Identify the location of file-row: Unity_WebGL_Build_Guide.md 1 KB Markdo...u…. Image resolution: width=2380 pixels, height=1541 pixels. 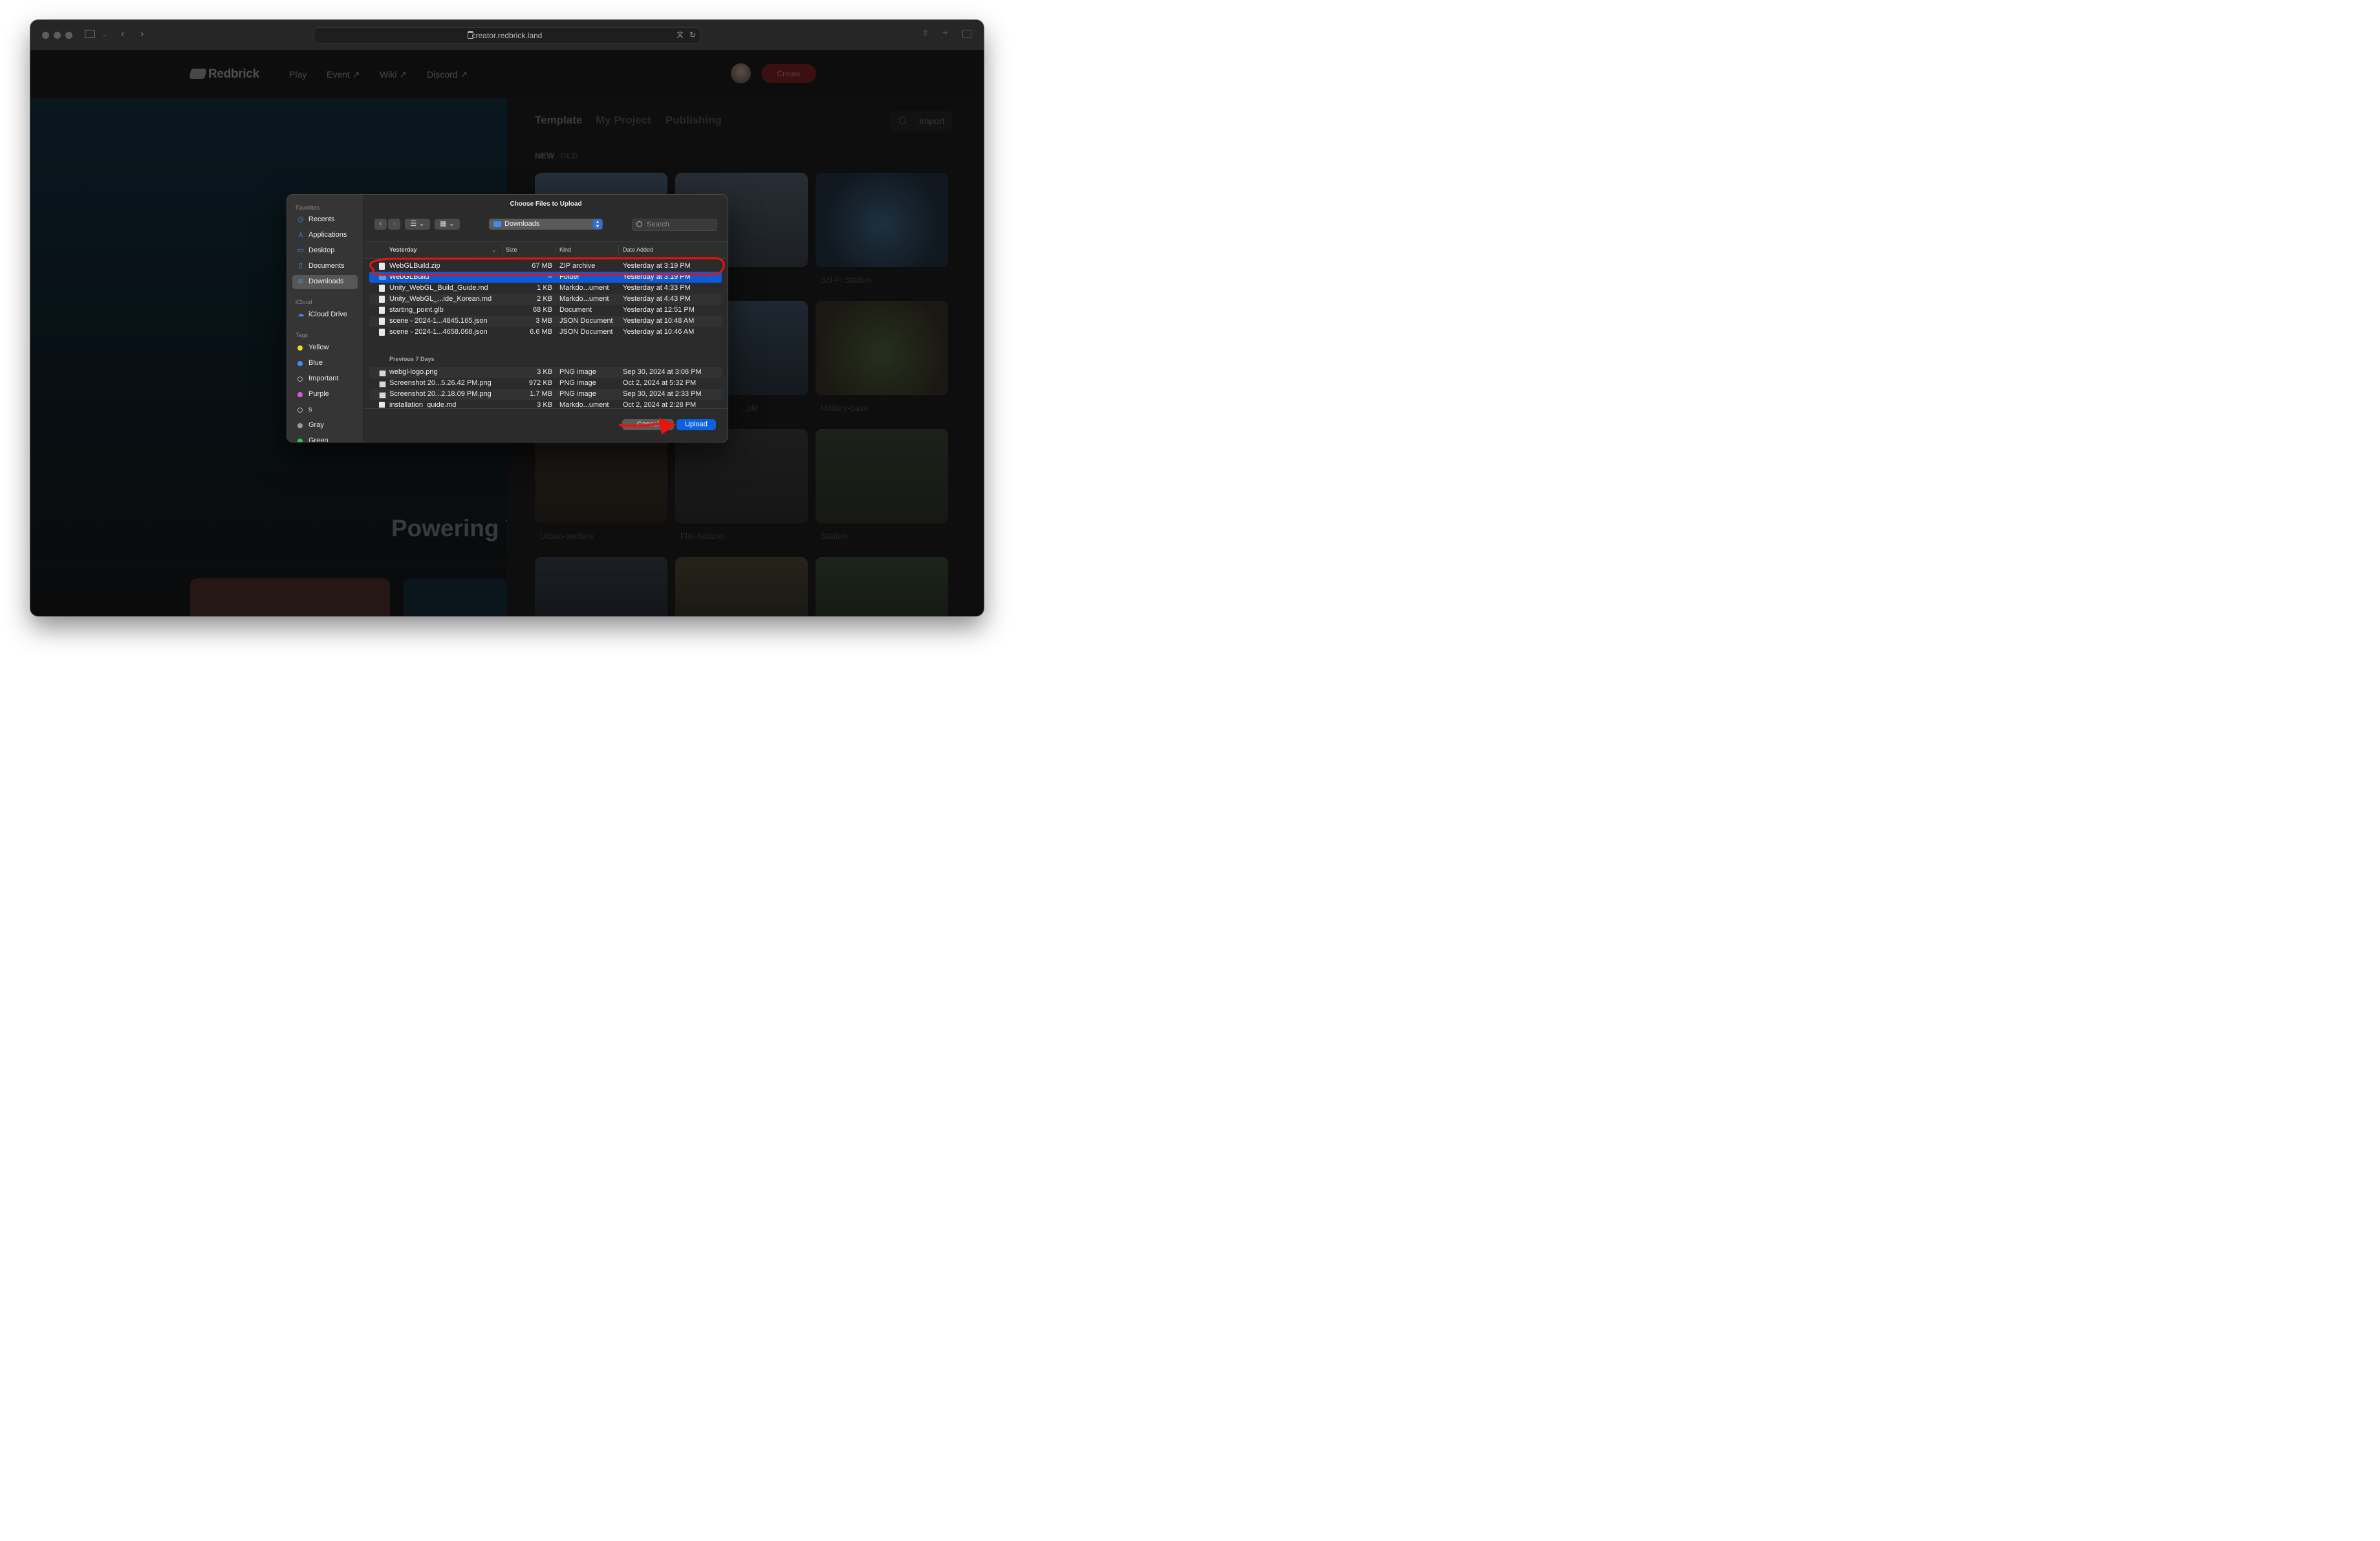
(545, 288).